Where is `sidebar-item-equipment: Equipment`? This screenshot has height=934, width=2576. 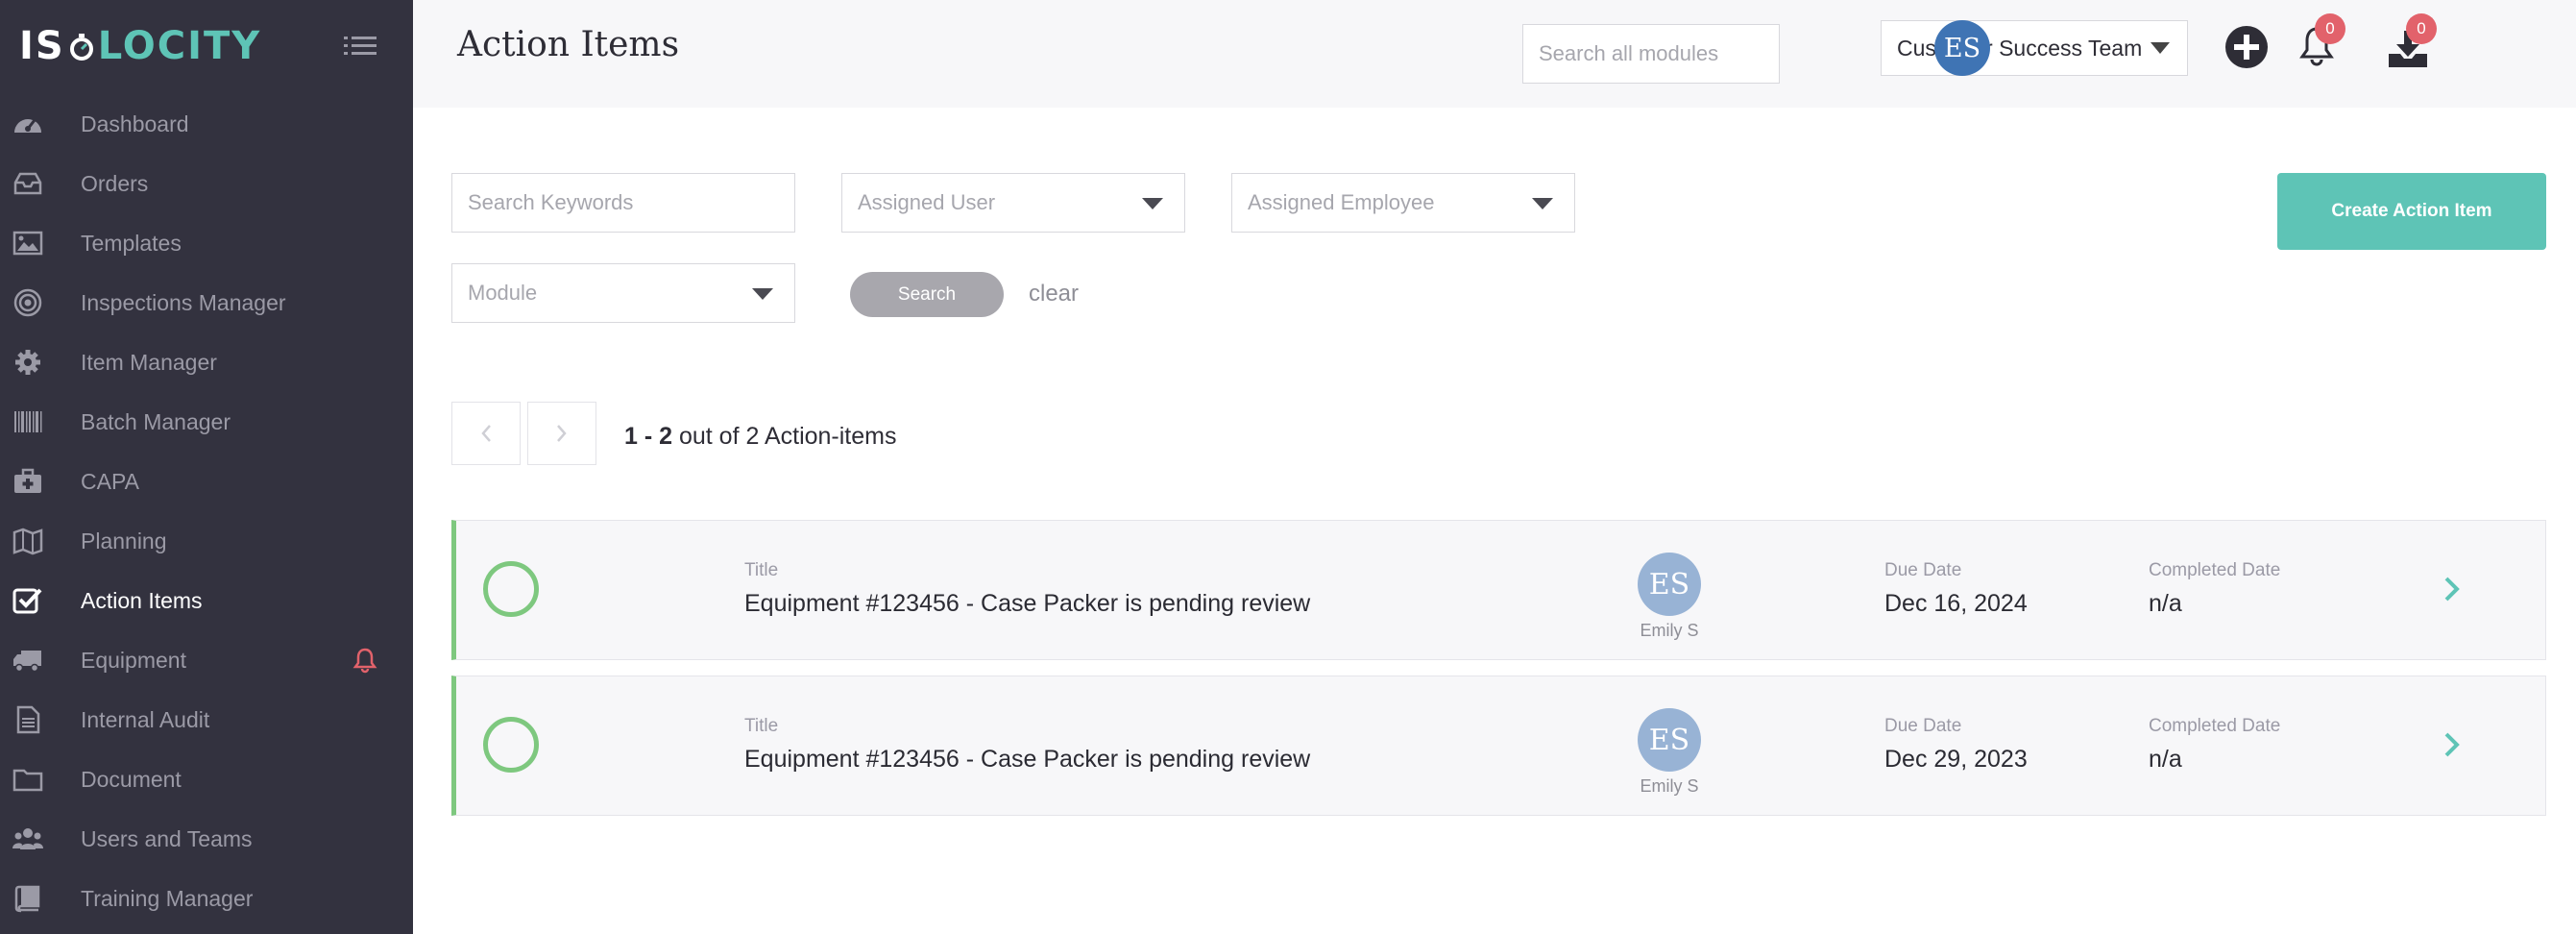 sidebar-item-equipment: Equipment is located at coordinates (206, 660).